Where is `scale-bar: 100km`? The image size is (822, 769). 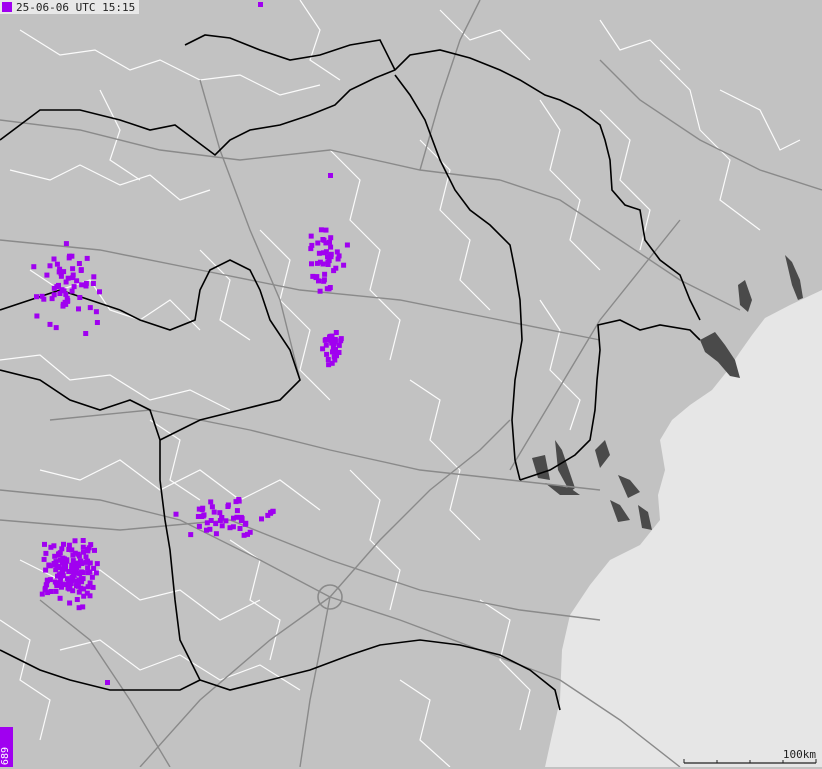 scale-bar: 100km is located at coordinates (750, 757).